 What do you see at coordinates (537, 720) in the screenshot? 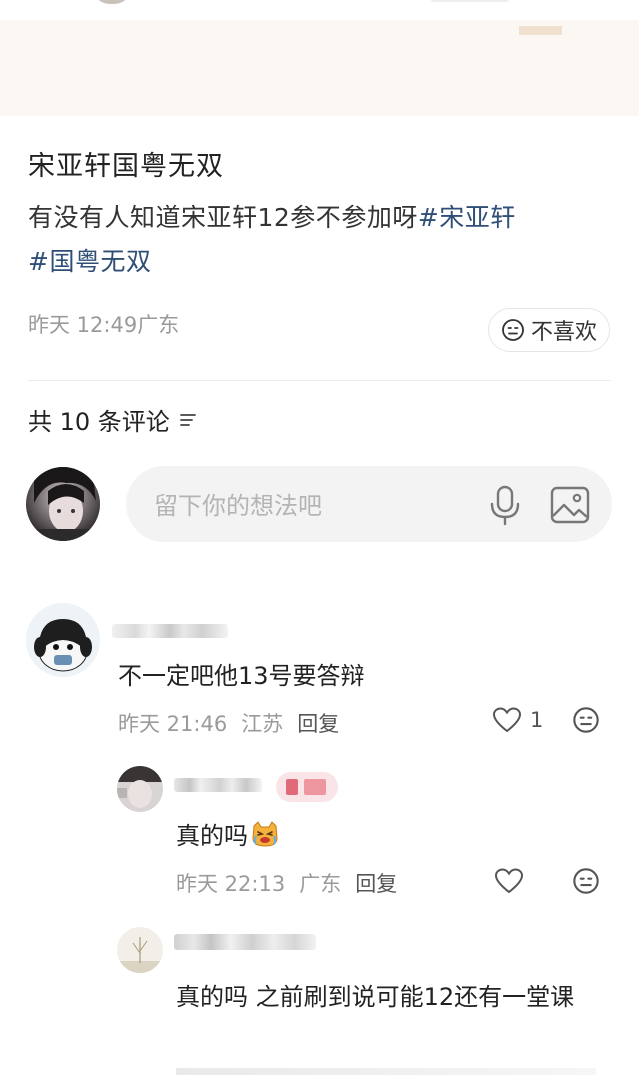
I see `like-count: 1` at bounding box center [537, 720].